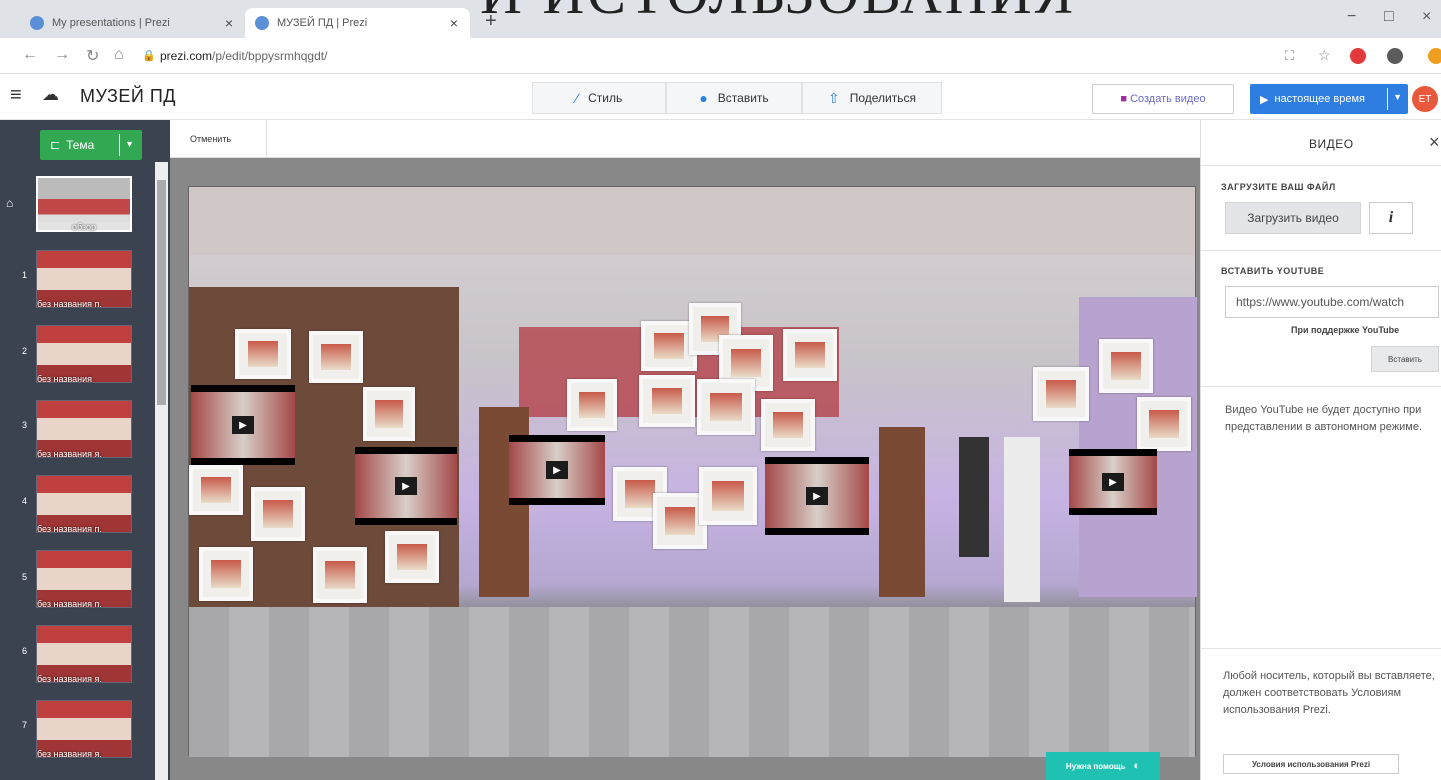 This screenshot has width=1441, height=780. Describe the element at coordinates (1389, 17) in the screenshot. I see `maximize-icon: □` at that location.